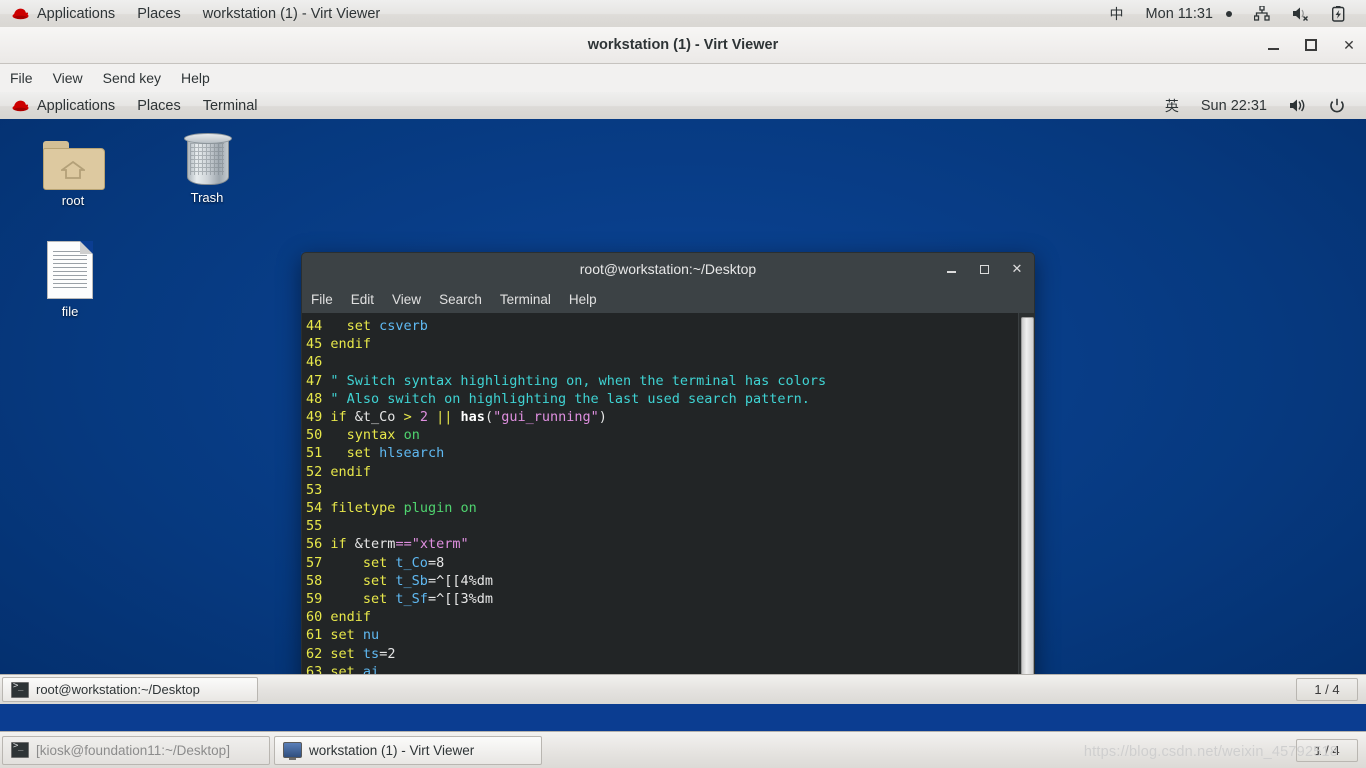 This screenshot has height=768, width=1366. What do you see at coordinates (1327, 750) in the screenshot?
I see `host-workspace-indicator: 1 / 4` at bounding box center [1327, 750].